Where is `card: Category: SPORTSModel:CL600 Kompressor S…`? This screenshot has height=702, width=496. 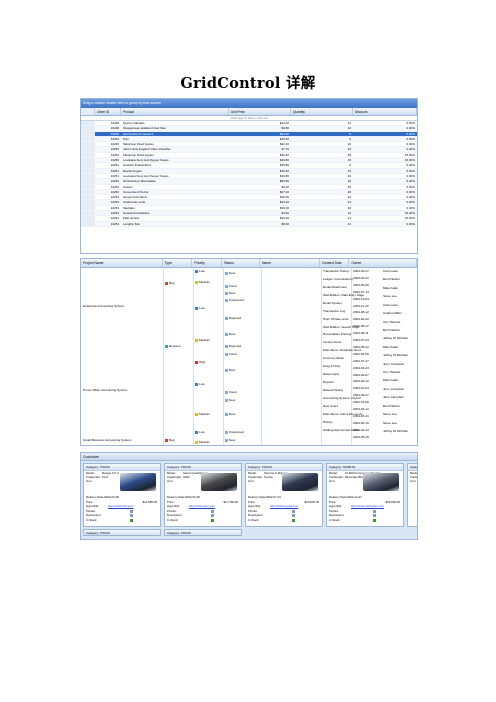
card: Category: SPORTSModel:CL600 Kompressor S… is located at coordinates (365, 495).